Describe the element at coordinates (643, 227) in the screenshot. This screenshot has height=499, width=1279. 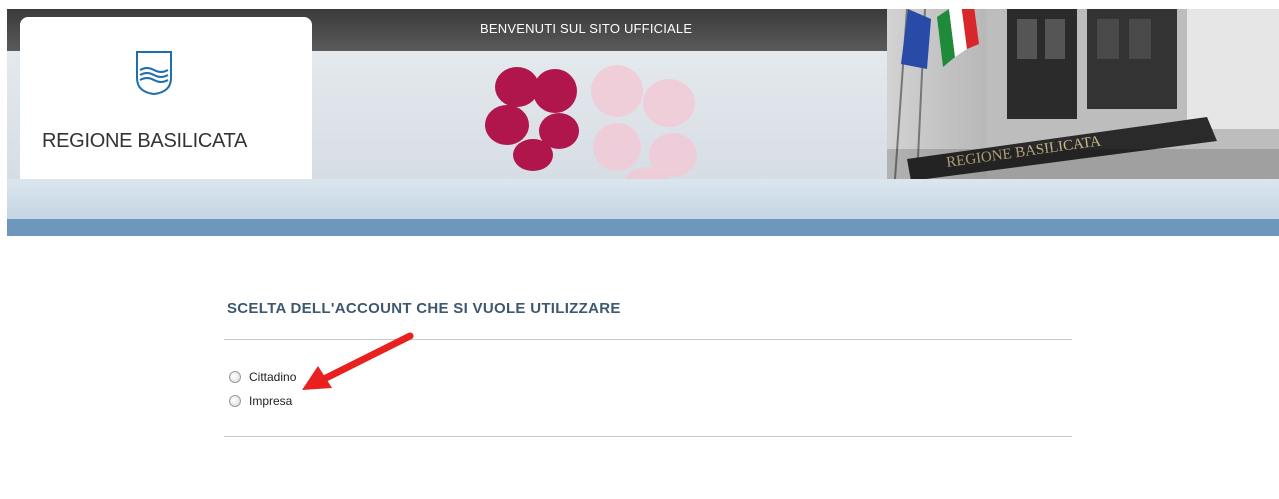
I see `header-band-blue` at that location.